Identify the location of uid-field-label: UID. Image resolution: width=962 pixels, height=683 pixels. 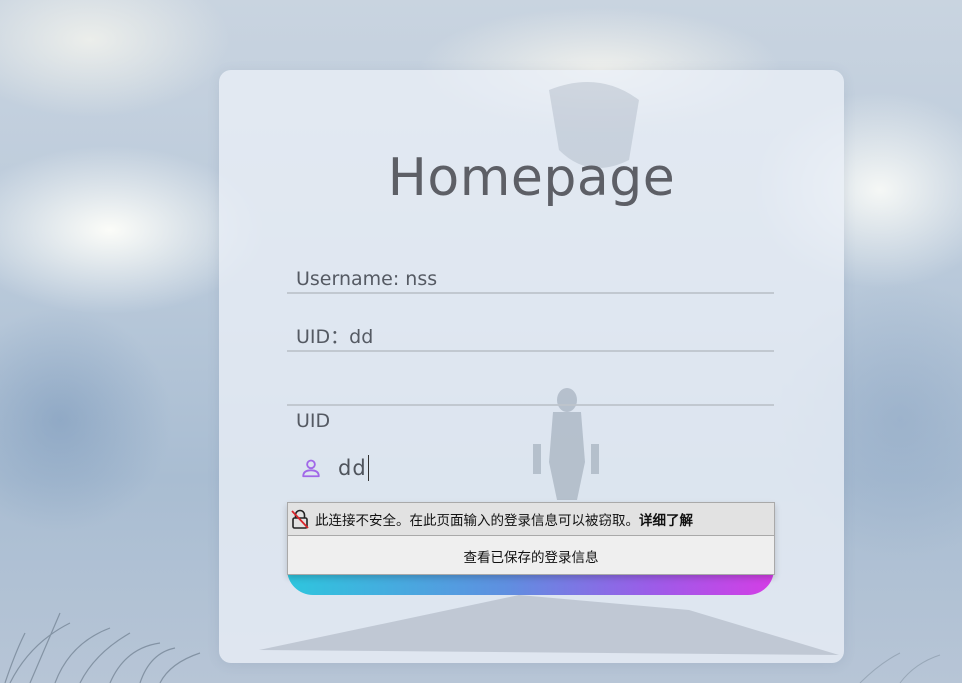
(313, 421).